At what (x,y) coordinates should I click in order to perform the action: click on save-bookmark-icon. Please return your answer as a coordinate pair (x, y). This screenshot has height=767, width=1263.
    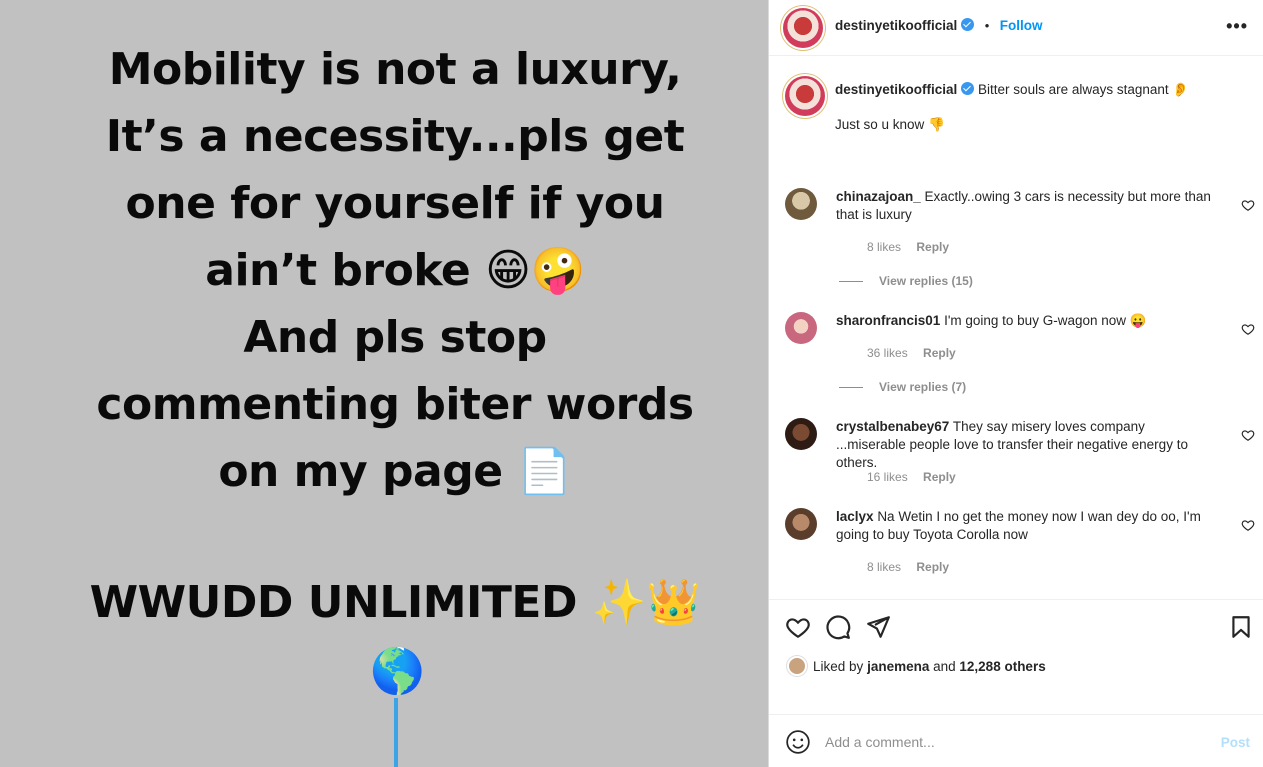
    Looking at the image, I should click on (1241, 627).